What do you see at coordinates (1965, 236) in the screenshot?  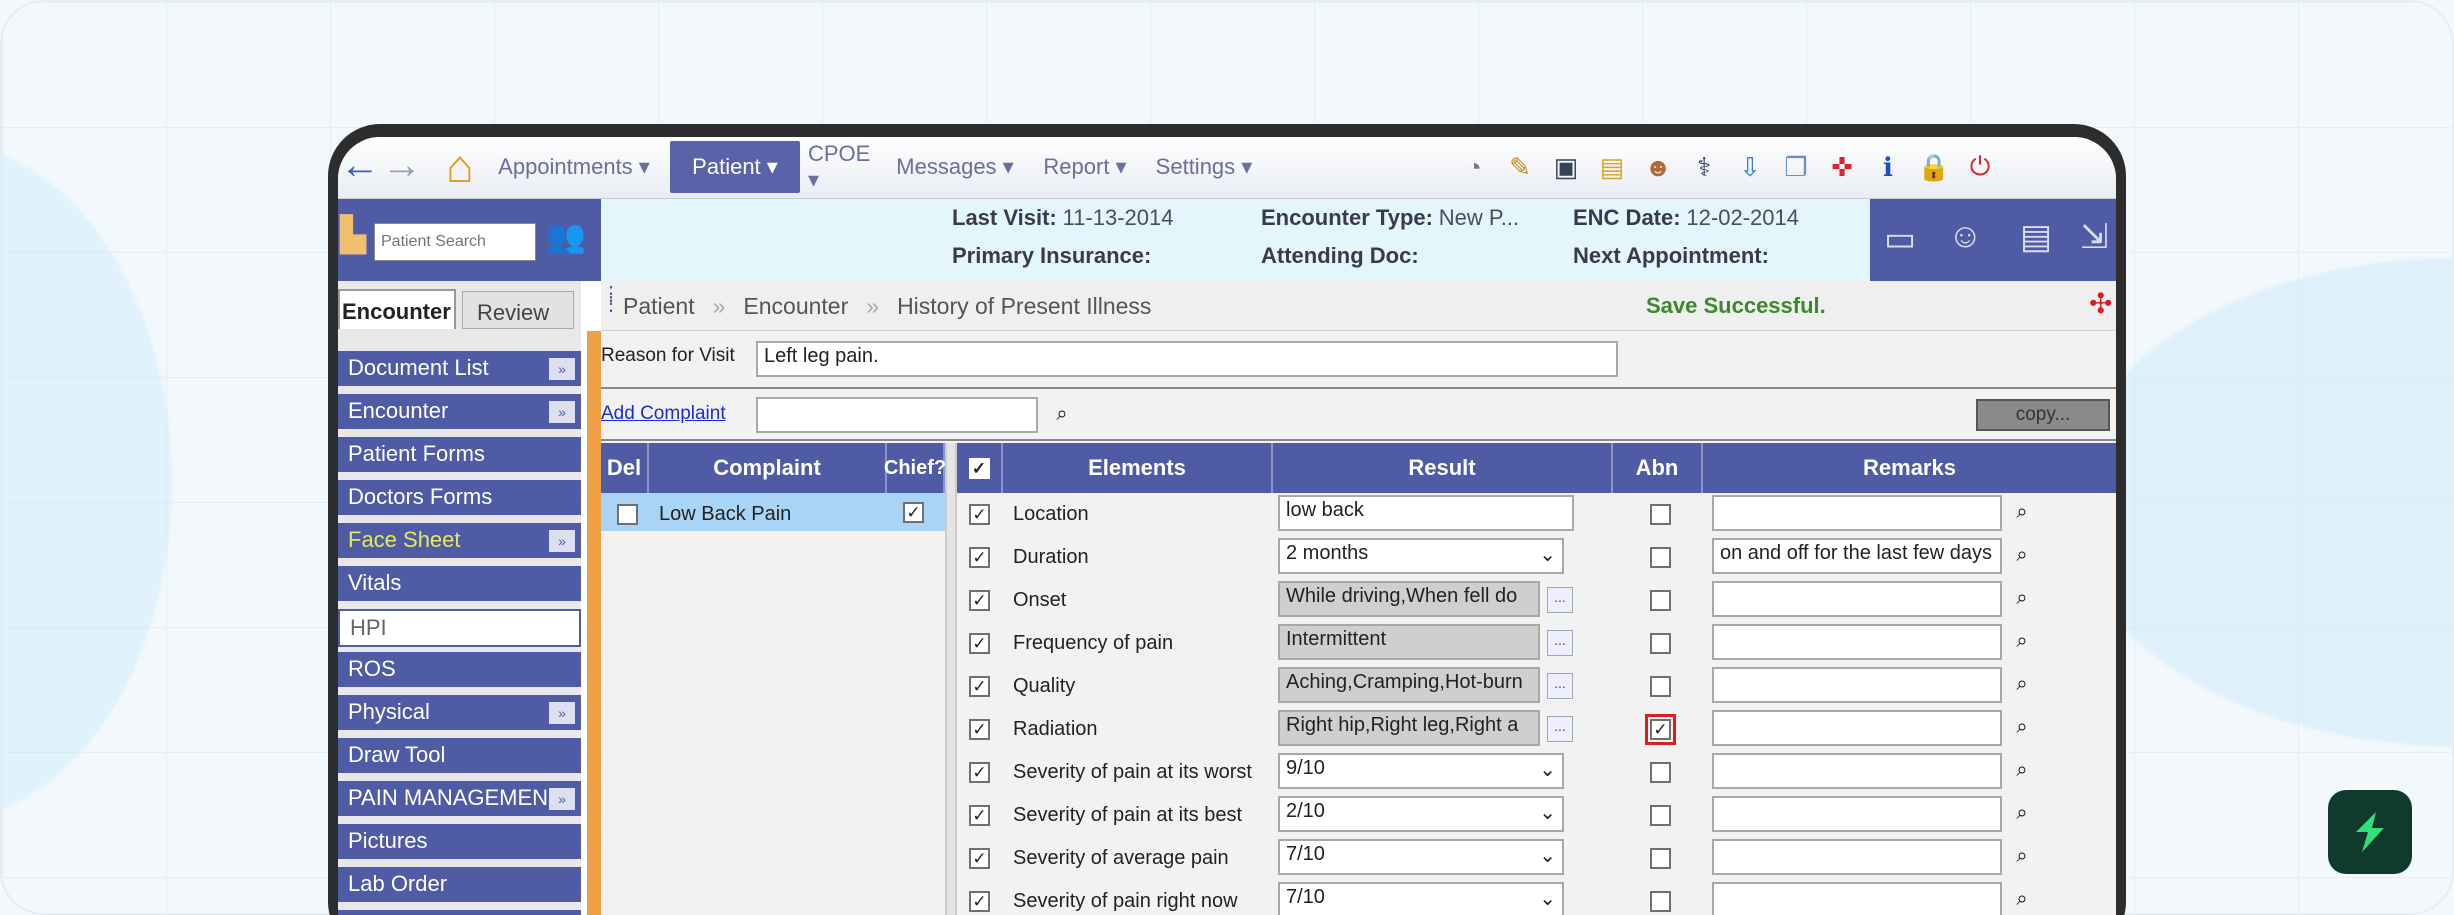 I see `user-settings-icon: ☺` at bounding box center [1965, 236].